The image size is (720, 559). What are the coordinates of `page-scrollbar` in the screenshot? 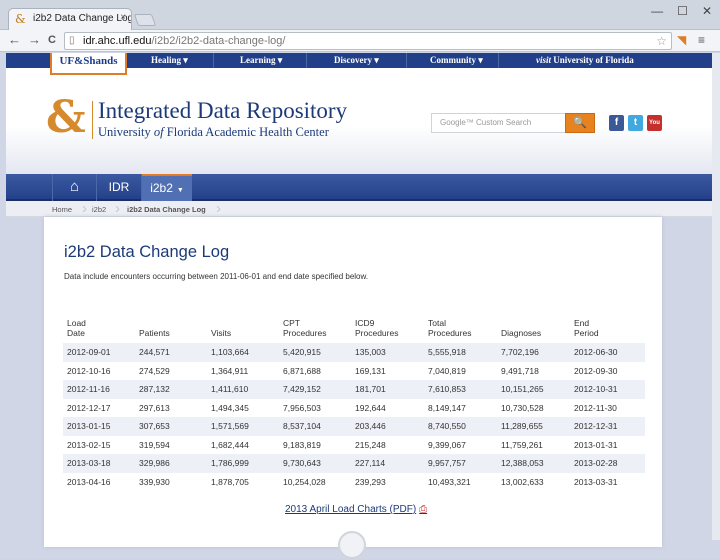 It's located at (716, 296).